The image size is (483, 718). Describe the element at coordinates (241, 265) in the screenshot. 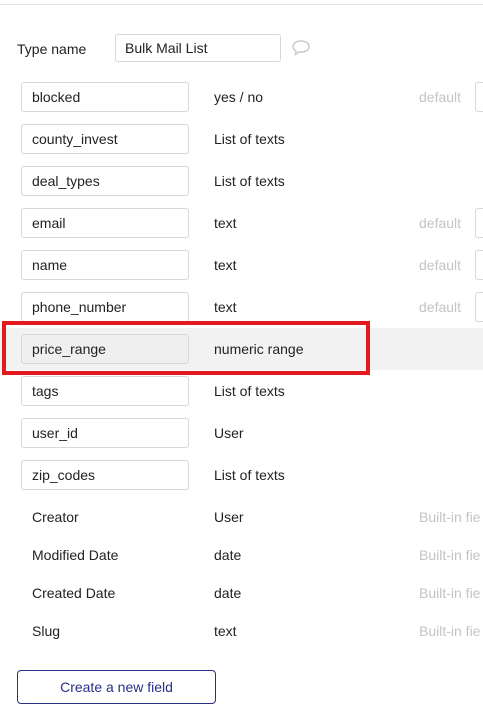

I see `field-row: name text default` at that location.